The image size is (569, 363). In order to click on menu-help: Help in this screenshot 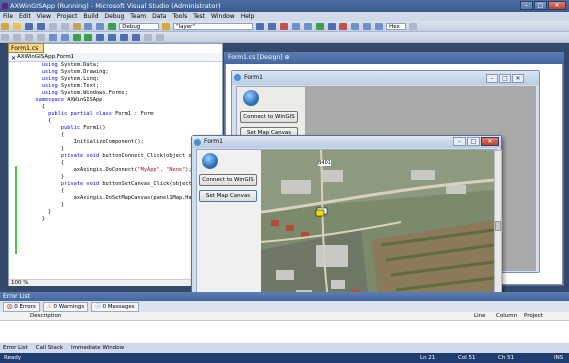, I will do `click(248, 16)`.